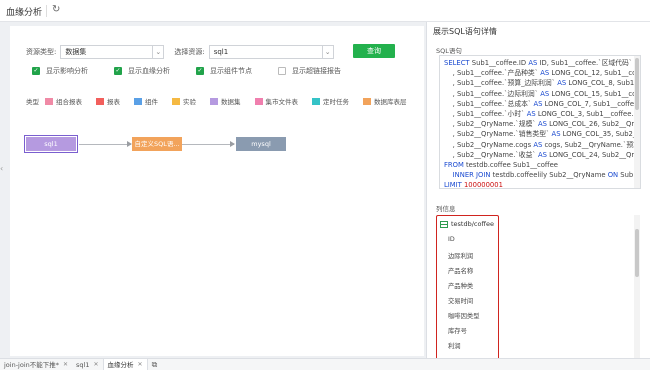  I want to click on table-name: testdb/coffee, so click(472, 224).